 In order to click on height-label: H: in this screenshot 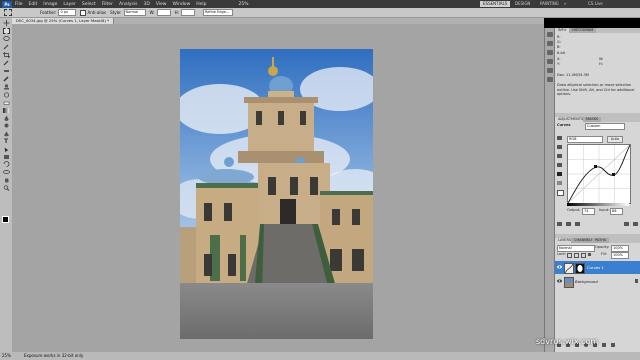, I will do `click(176, 12)`.